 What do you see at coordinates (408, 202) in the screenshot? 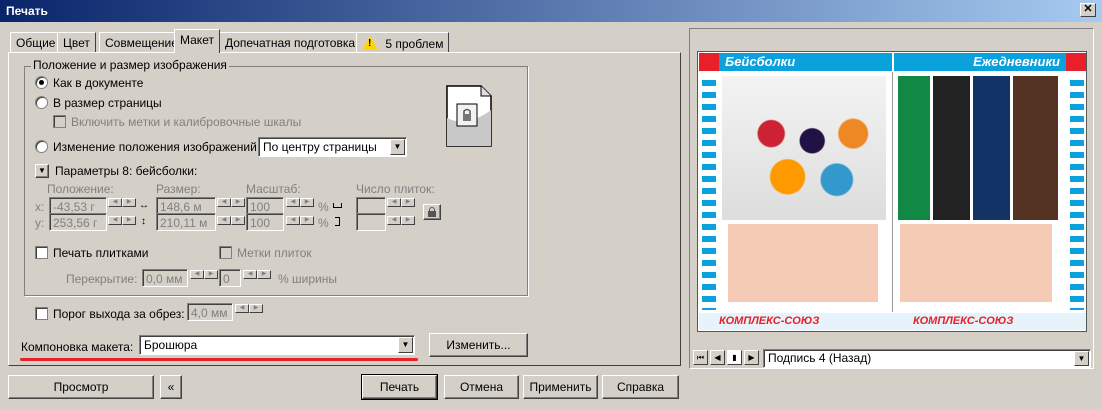
I see `tiles-x-increment-button: ▶` at bounding box center [408, 202].